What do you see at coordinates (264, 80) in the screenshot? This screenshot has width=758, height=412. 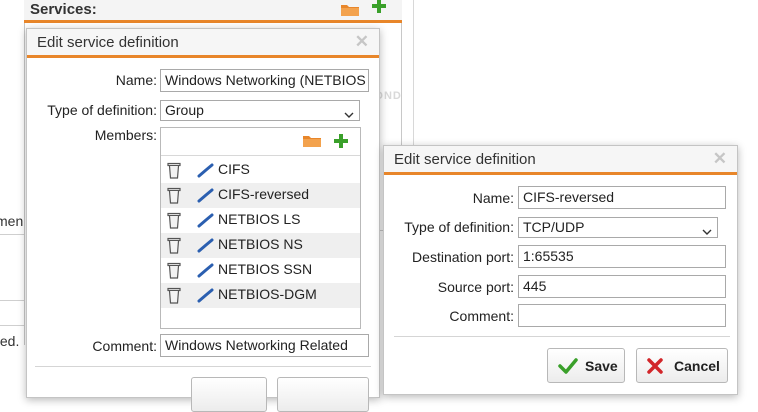 I see `name-field: Windows Networking (NETBIOS` at bounding box center [264, 80].